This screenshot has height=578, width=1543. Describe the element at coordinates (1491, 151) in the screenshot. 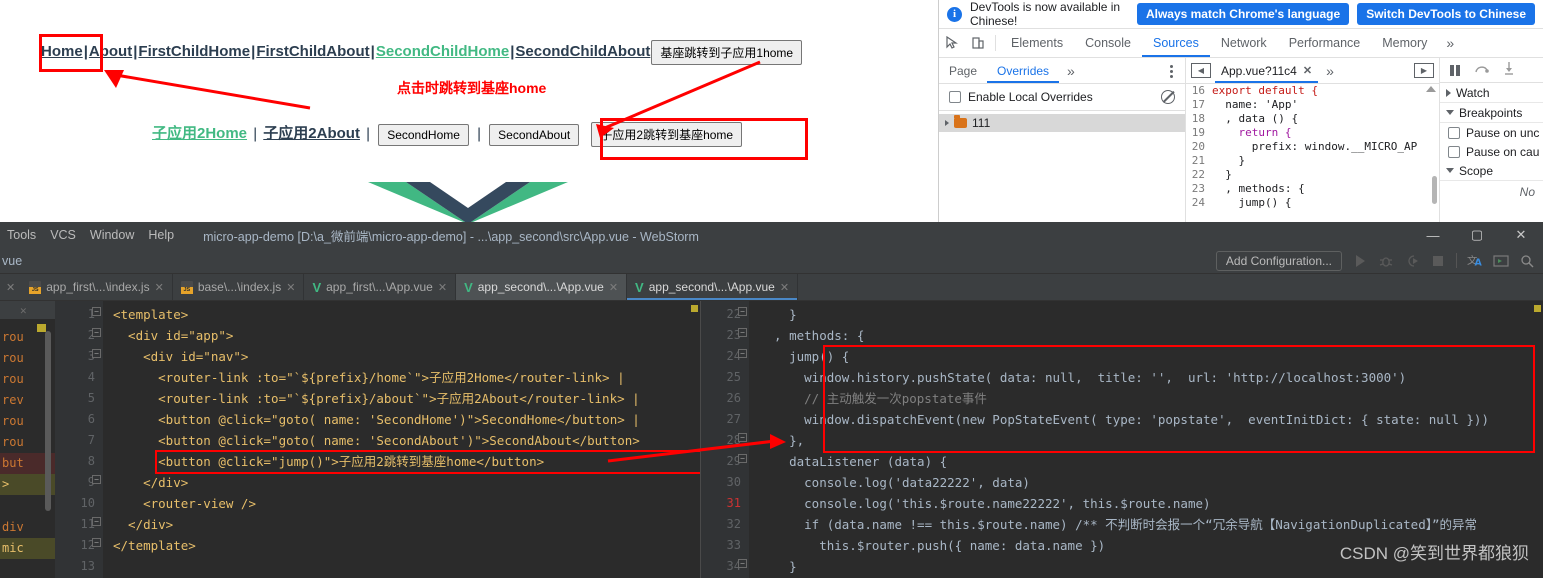

I see `pause-on-caught-row: Pause on cau` at that location.